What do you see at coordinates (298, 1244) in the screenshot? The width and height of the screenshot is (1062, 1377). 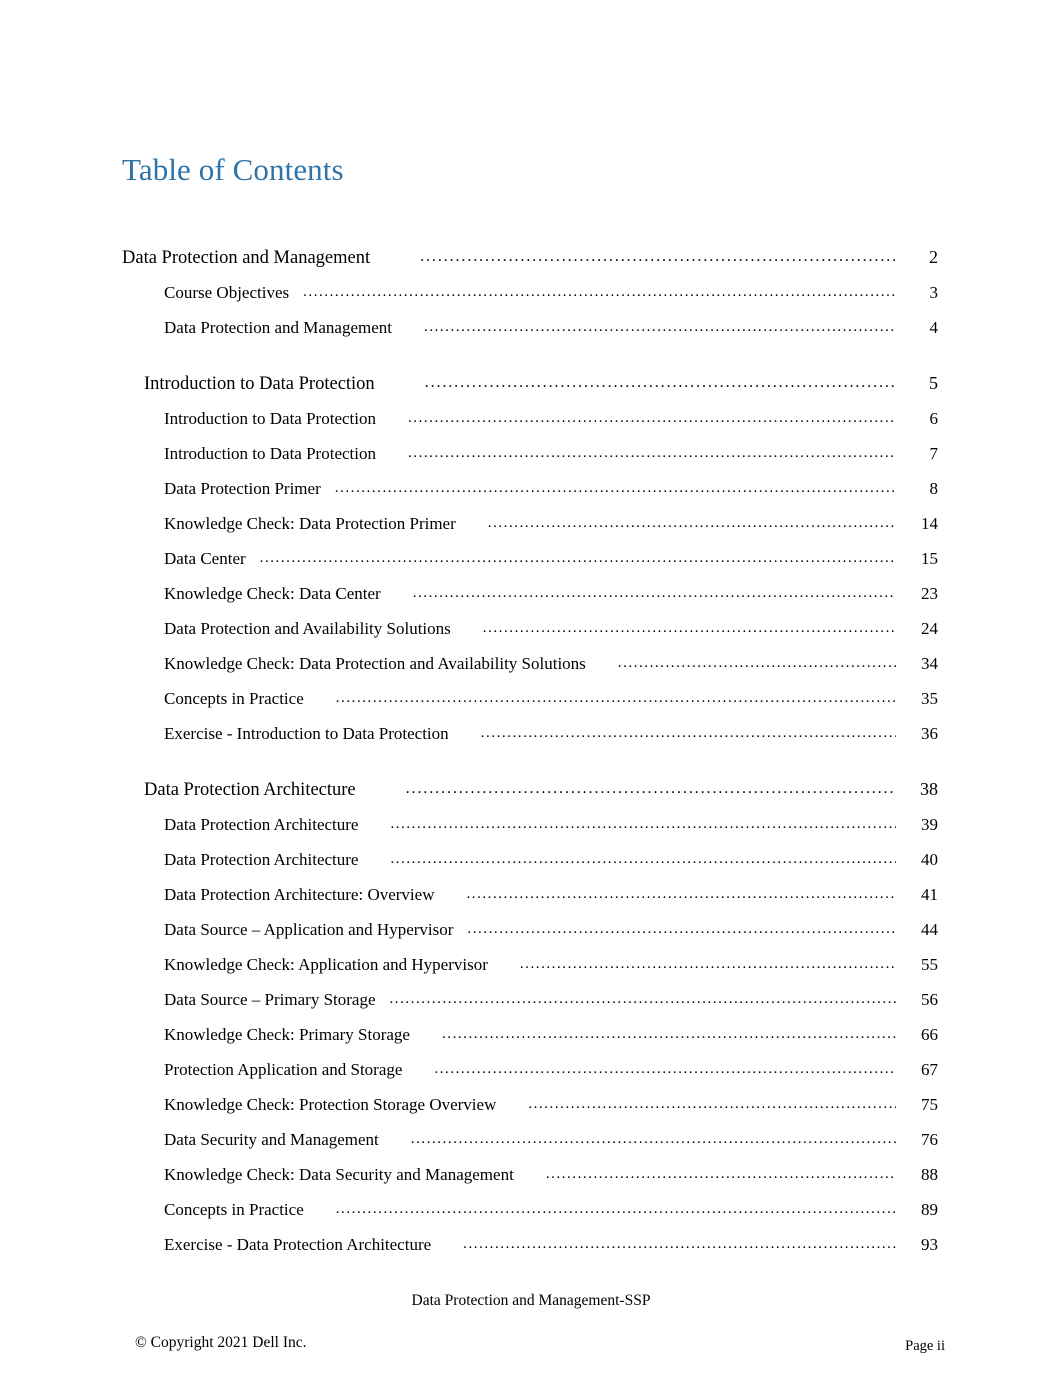 I see `toc-entry-label: Exercise - Data Protection Architecture` at bounding box center [298, 1244].